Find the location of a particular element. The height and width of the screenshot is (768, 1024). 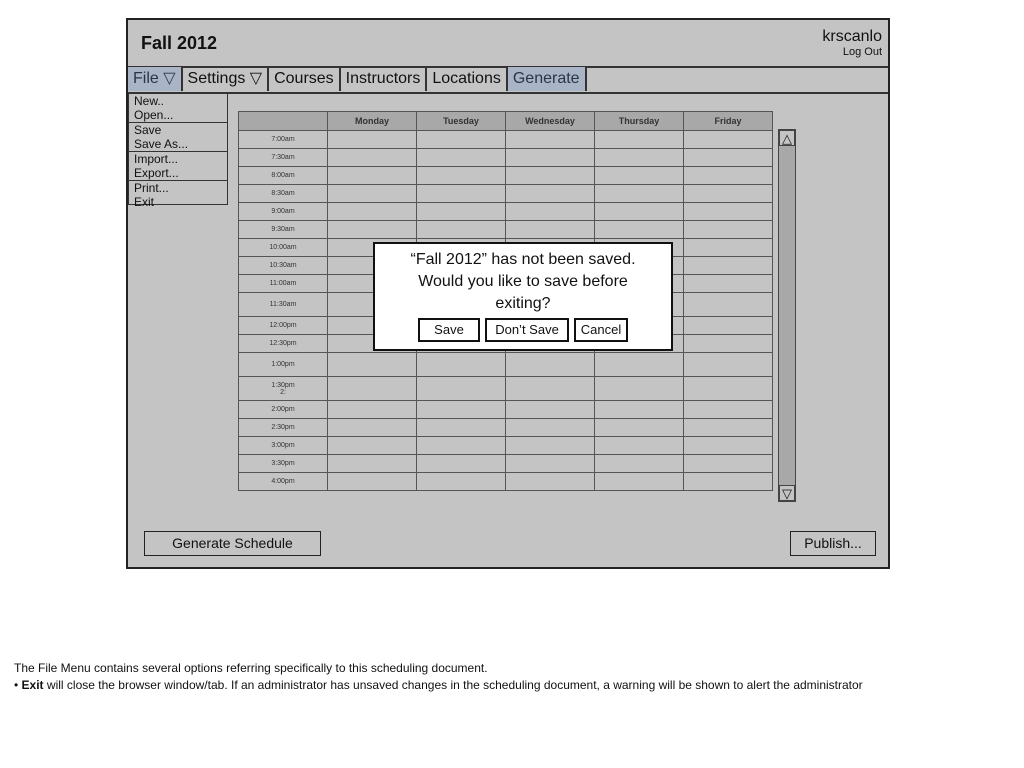

menu-item-exit: Exit is located at coordinates (178, 202).